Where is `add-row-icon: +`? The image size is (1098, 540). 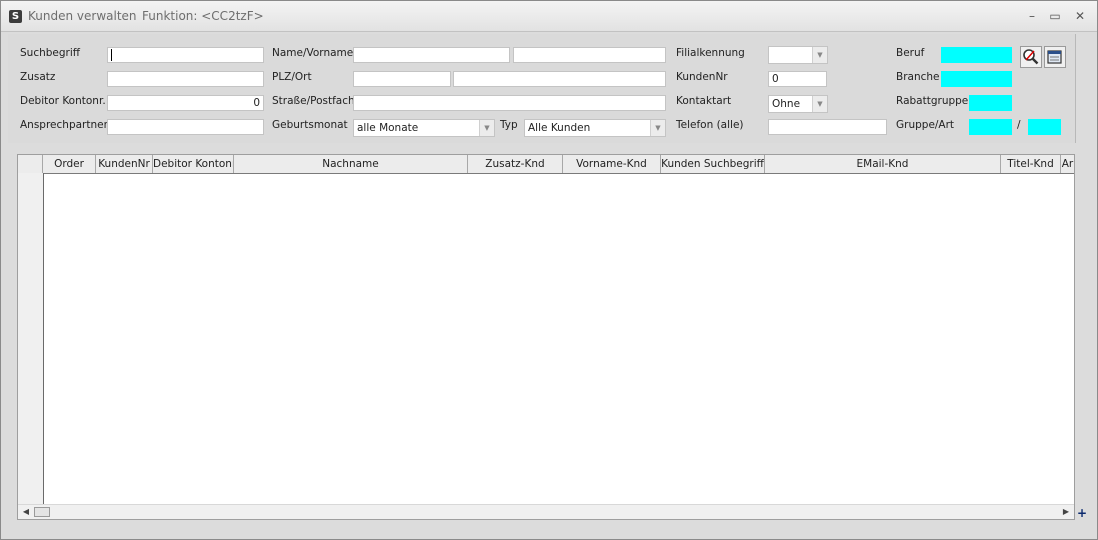
add-row-icon: + is located at coordinates (1082, 513).